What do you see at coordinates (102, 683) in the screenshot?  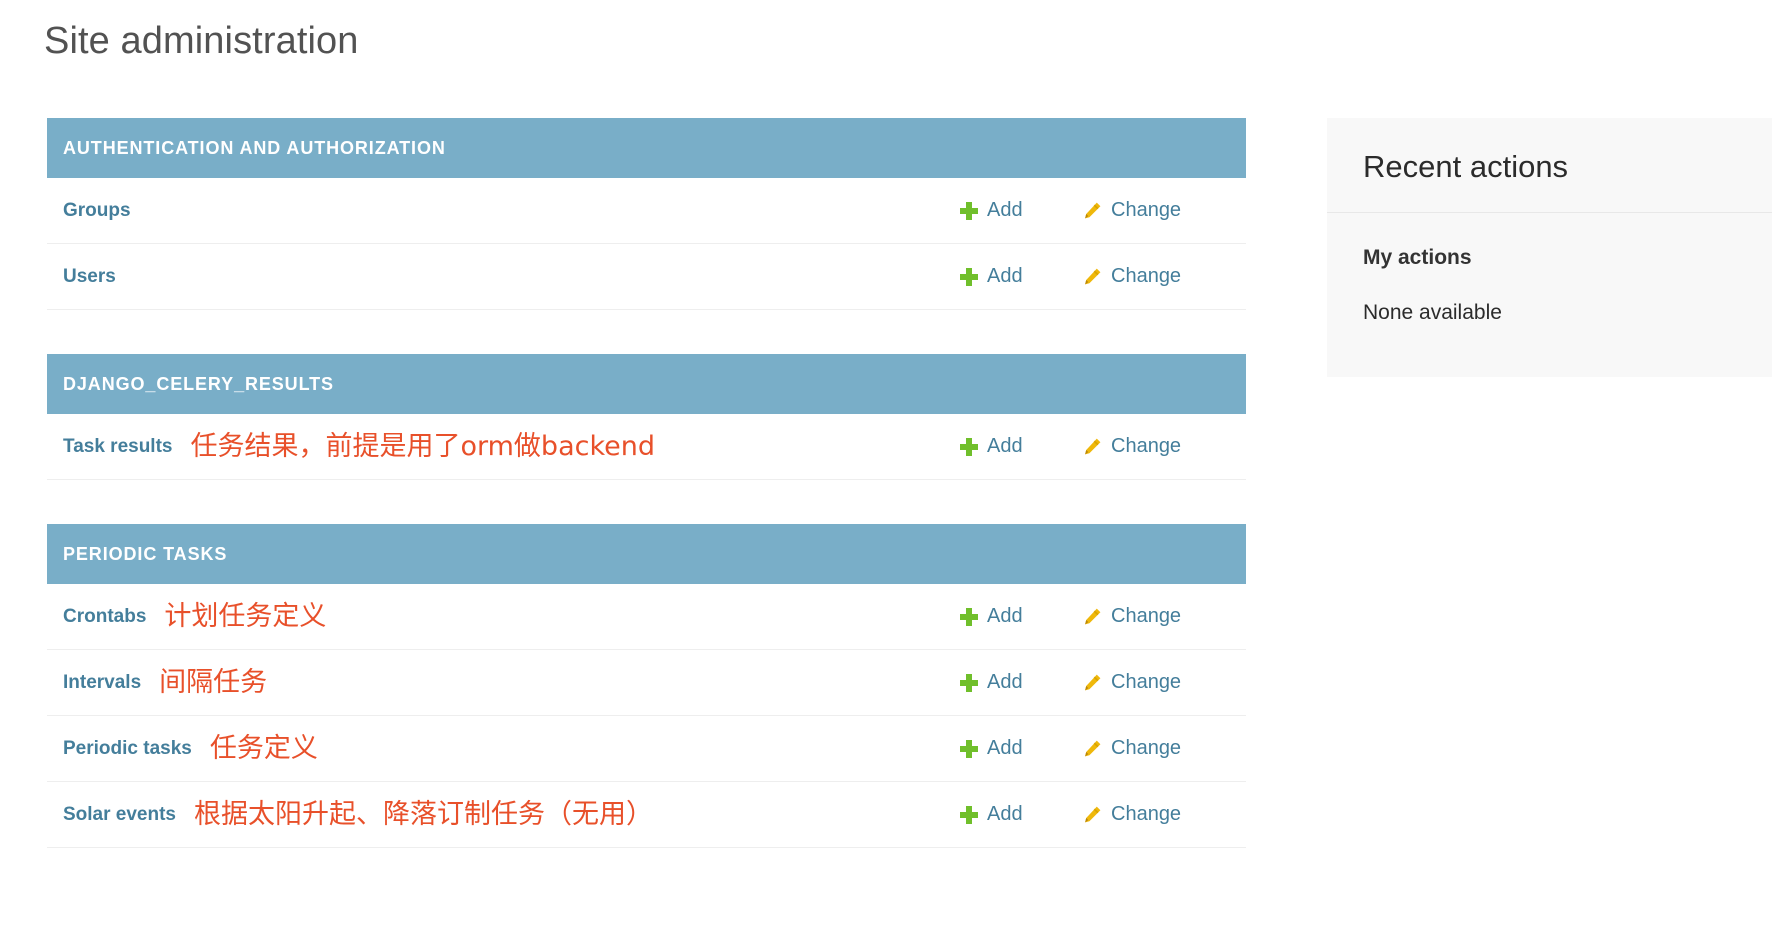 I see `model-link: Intervals` at bounding box center [102, 683].